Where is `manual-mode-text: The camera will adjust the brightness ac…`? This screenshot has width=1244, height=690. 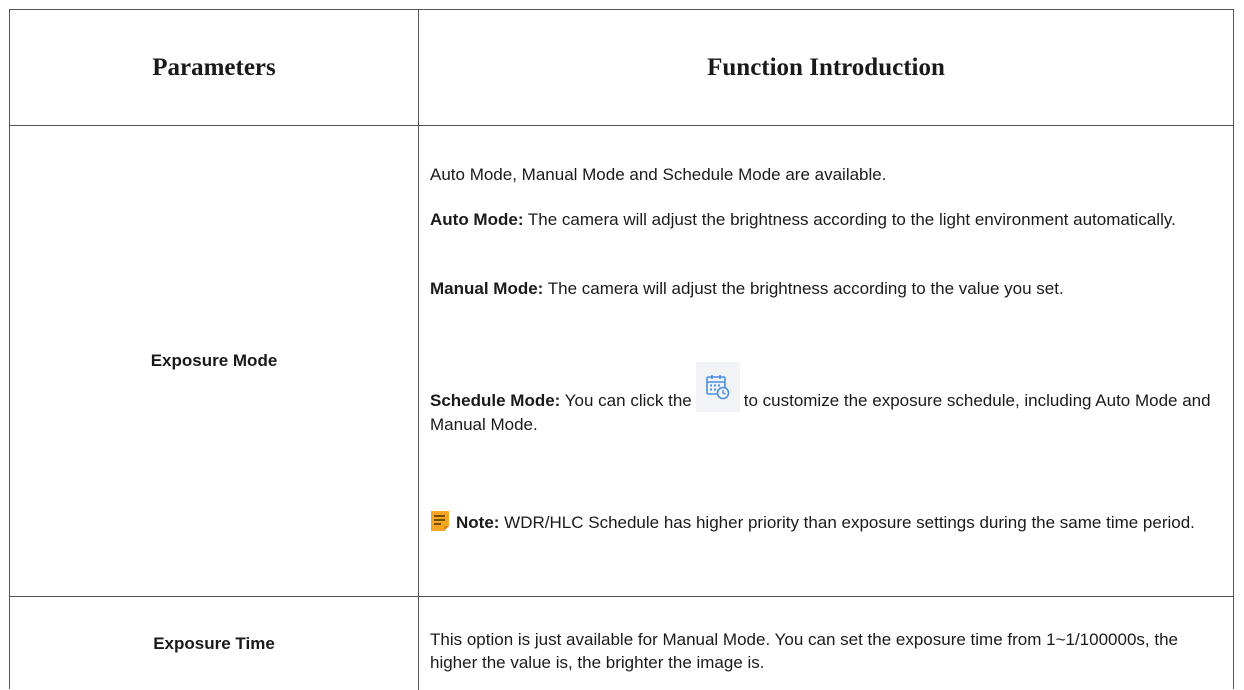
manual-mode-text: The camera will adjust the brightness ac… is located at coordinates (803, 288).